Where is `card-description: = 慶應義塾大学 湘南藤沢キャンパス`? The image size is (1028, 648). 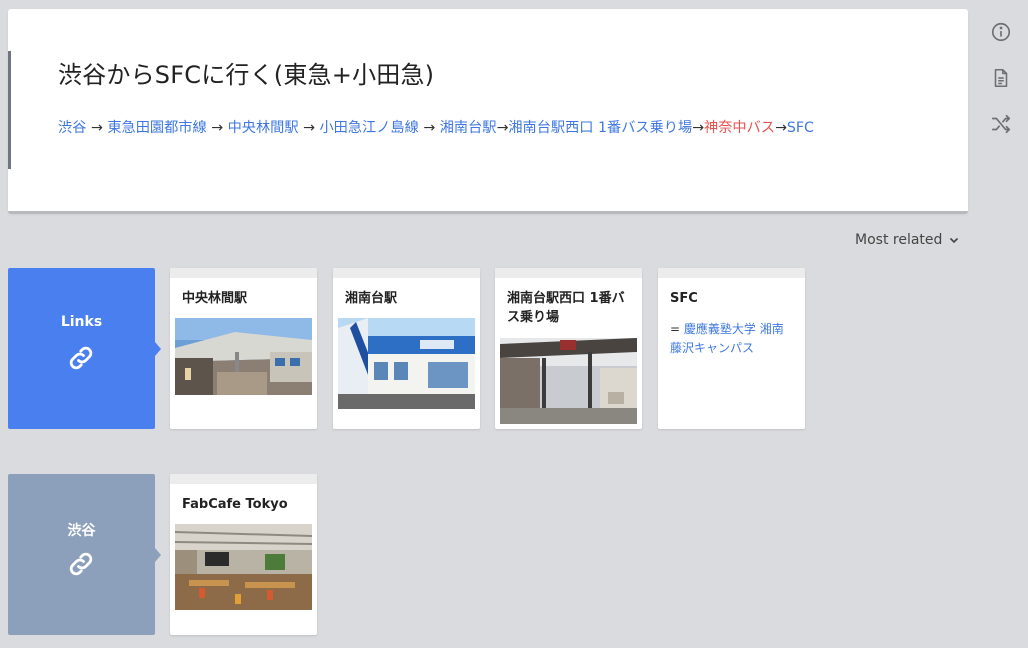
card-description: = 慶應義塾大学 湘南藤沢キャンパス is located at coordinates (731, 333).